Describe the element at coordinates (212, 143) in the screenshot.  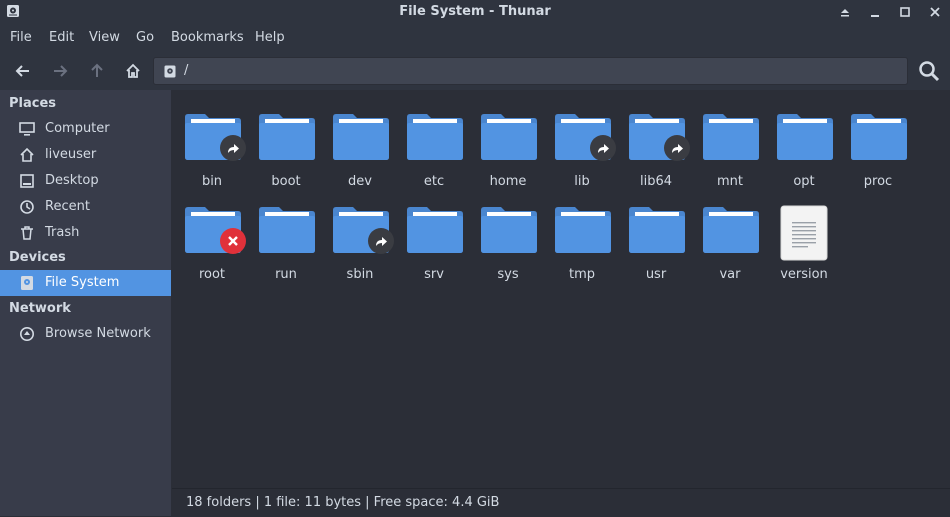
I see `folder-item: bin` at that location.